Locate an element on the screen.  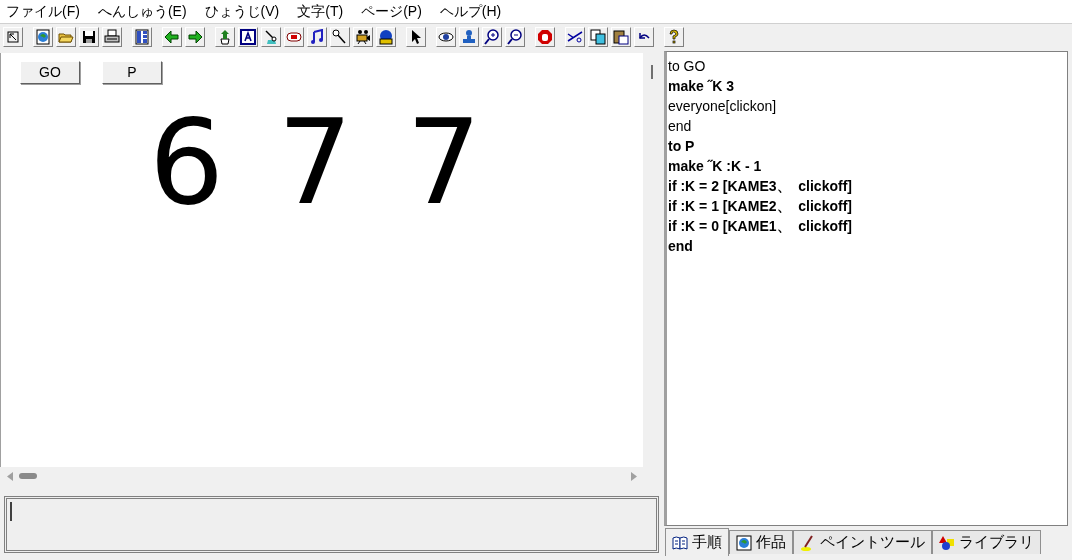
scroll-indicator is located at coordinates (652, 72).